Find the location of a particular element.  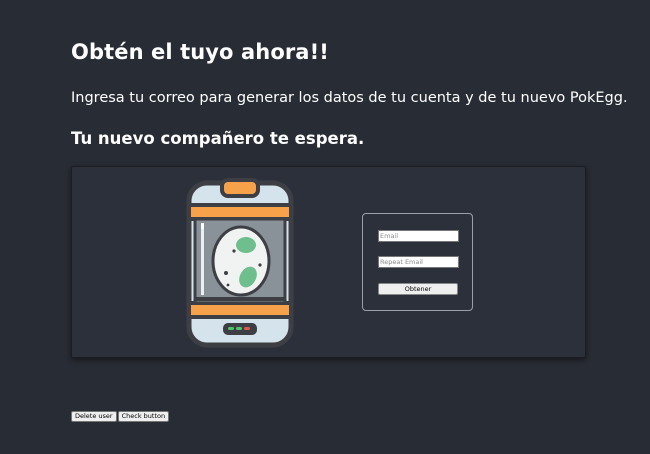

check-button: Check button is located at coordinates (143, 416).